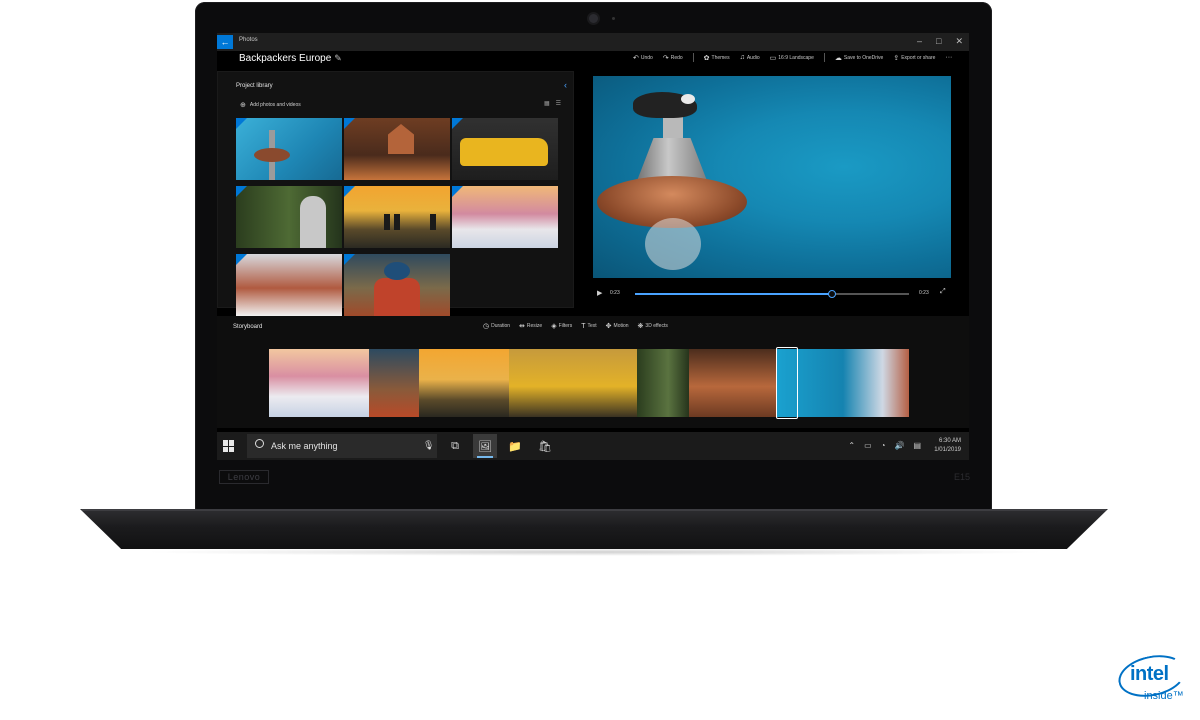 The height and width of the screenshot is (720, 1200). What do you see at coordinates (742, 57) in the screenshot?
I see `audio-icon: ♫` at bounding box center [742, 57].